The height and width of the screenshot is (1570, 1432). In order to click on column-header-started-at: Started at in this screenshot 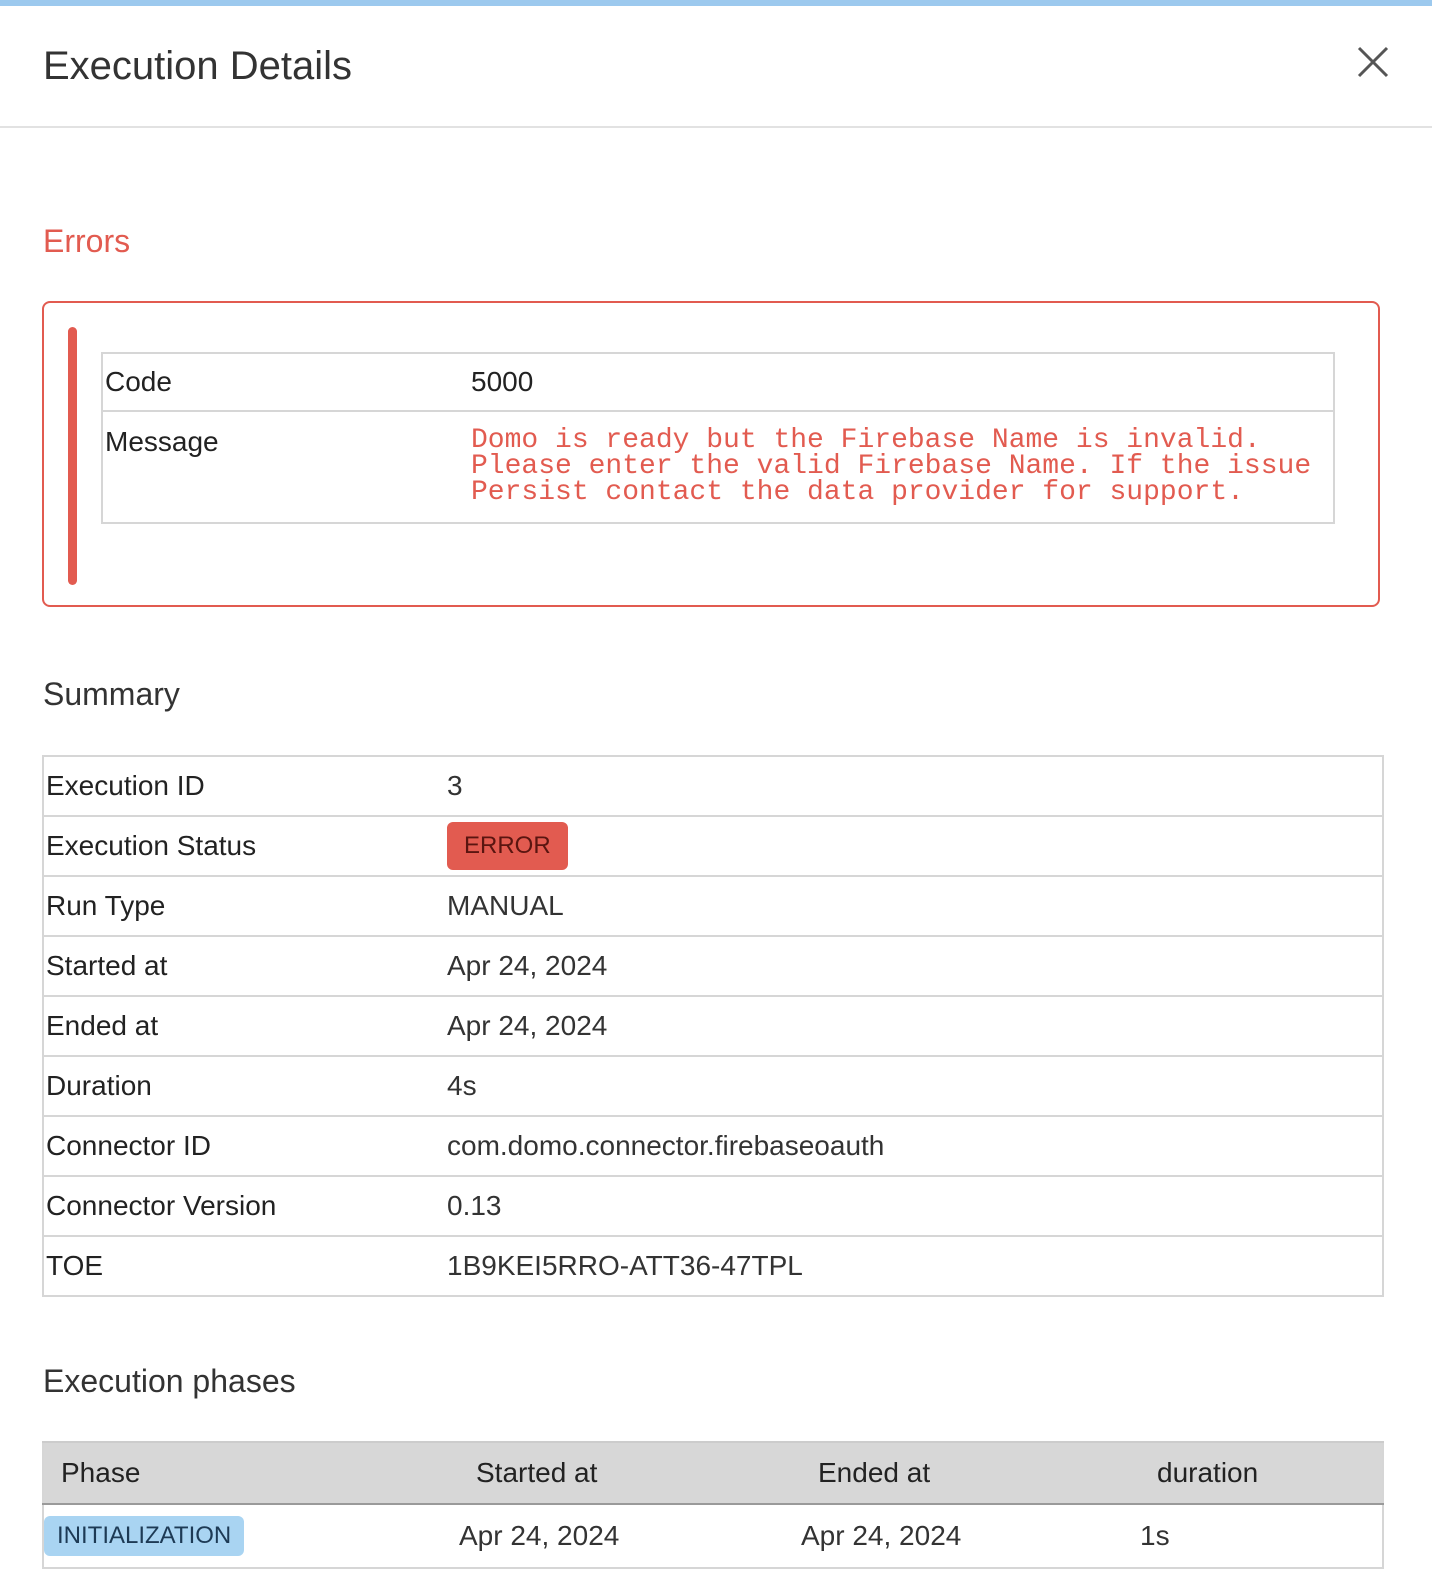, I will do `click(630, 1473)`.